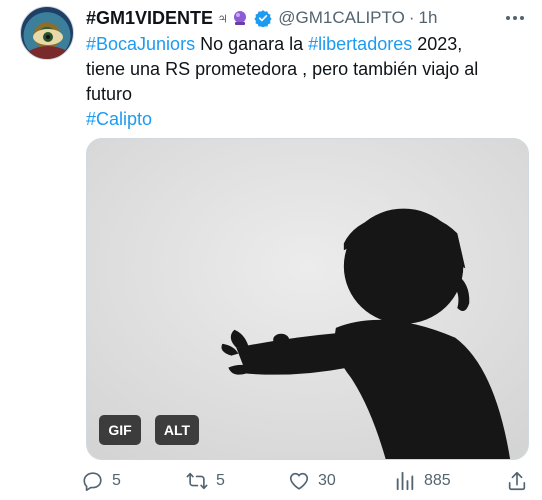 Image resolution: width=542 pixels, height=500 pixels. What do you see at coordinates (515, 18) in the screenshot?
I see `more-icon` at bounding box center [515, 18].